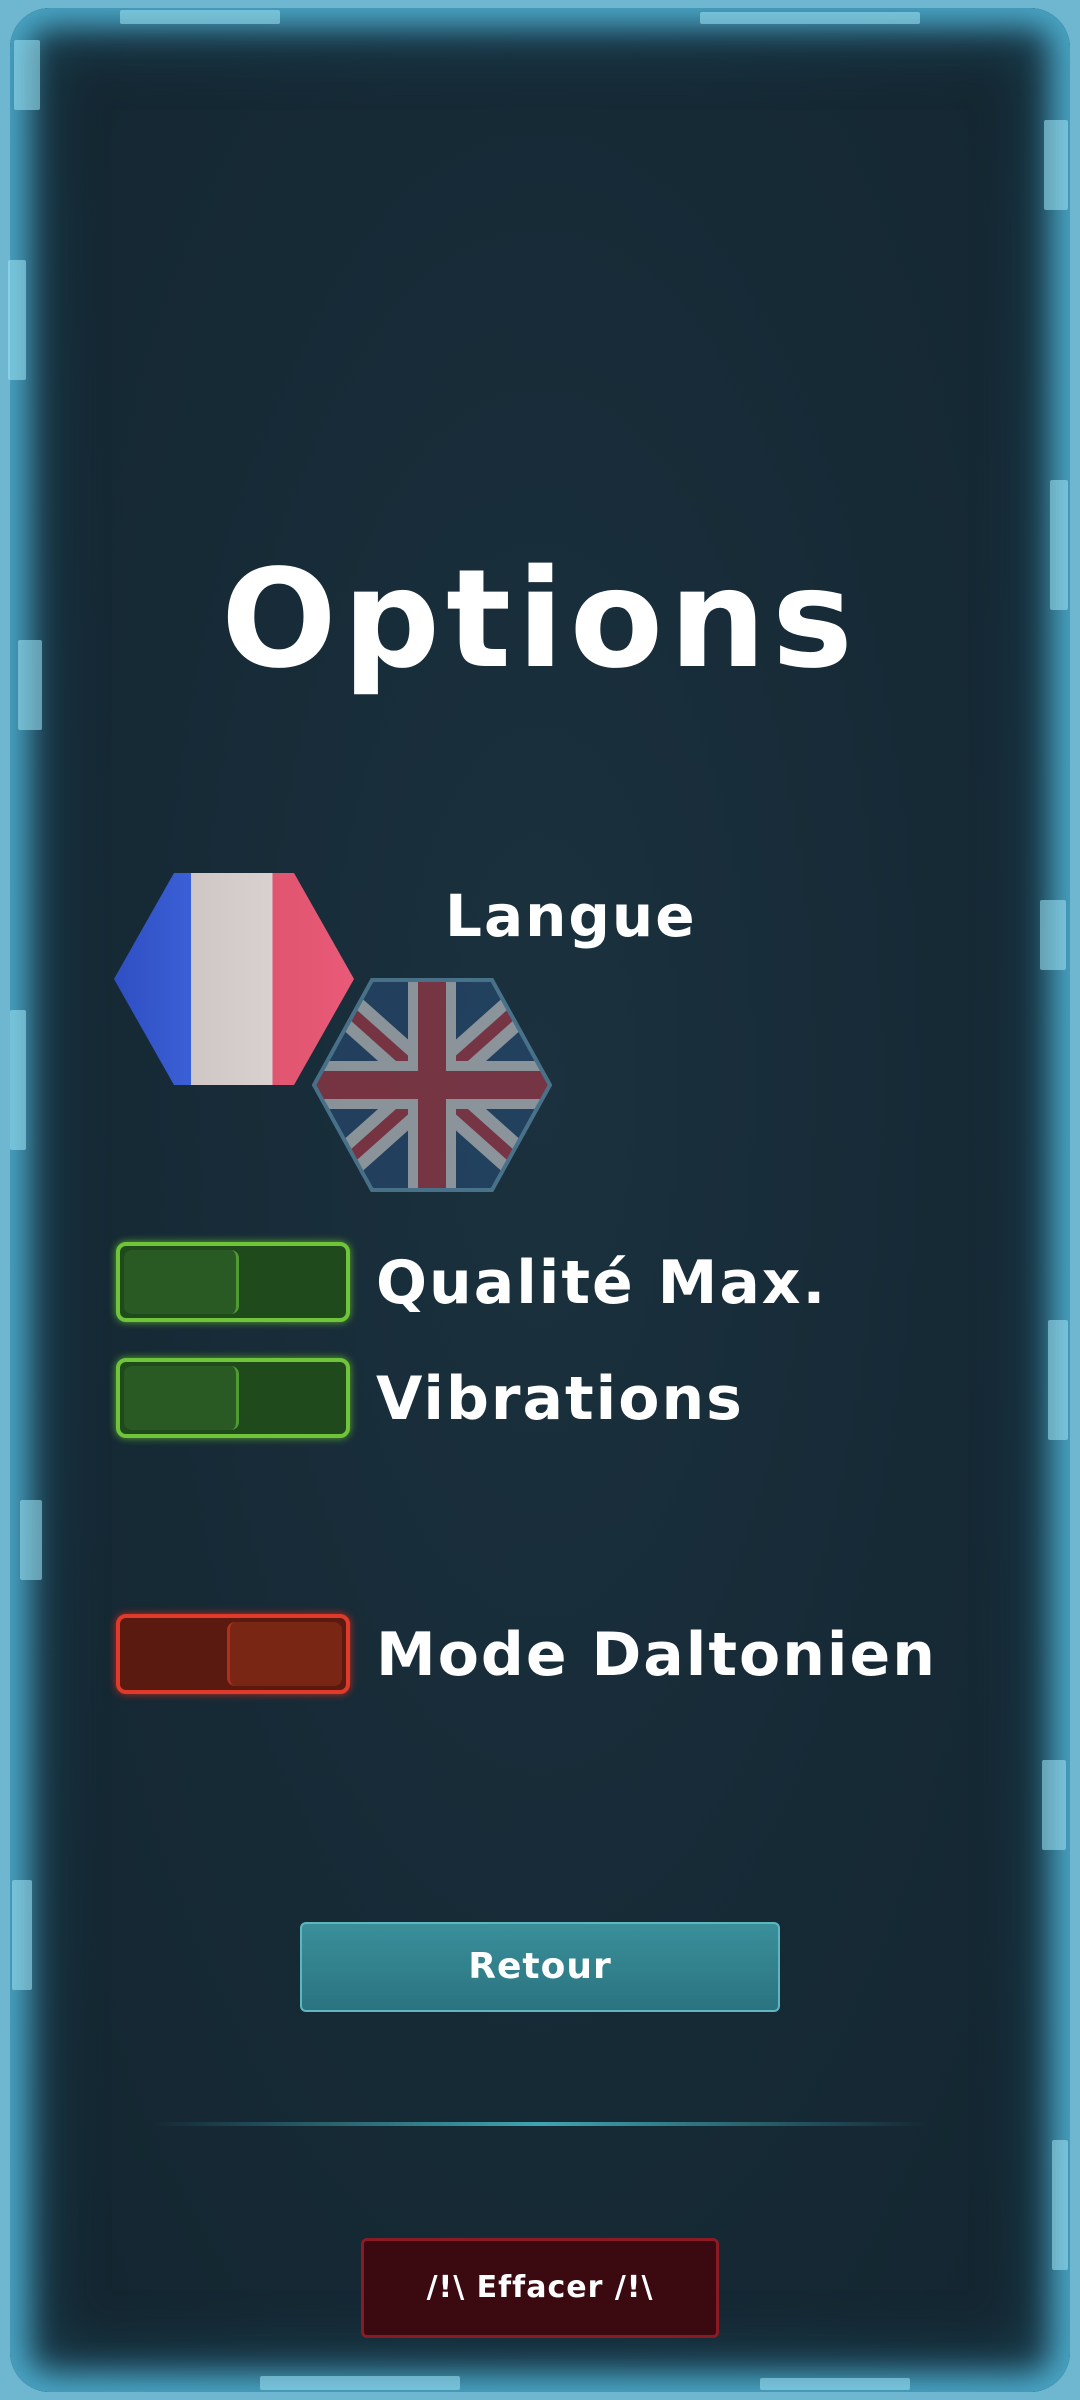  What do you see at coordinates (540, 2288) in the screenshot?
I see `erase-data-button: /!\ Effacer /!\` at bounding box center [540, 2288].